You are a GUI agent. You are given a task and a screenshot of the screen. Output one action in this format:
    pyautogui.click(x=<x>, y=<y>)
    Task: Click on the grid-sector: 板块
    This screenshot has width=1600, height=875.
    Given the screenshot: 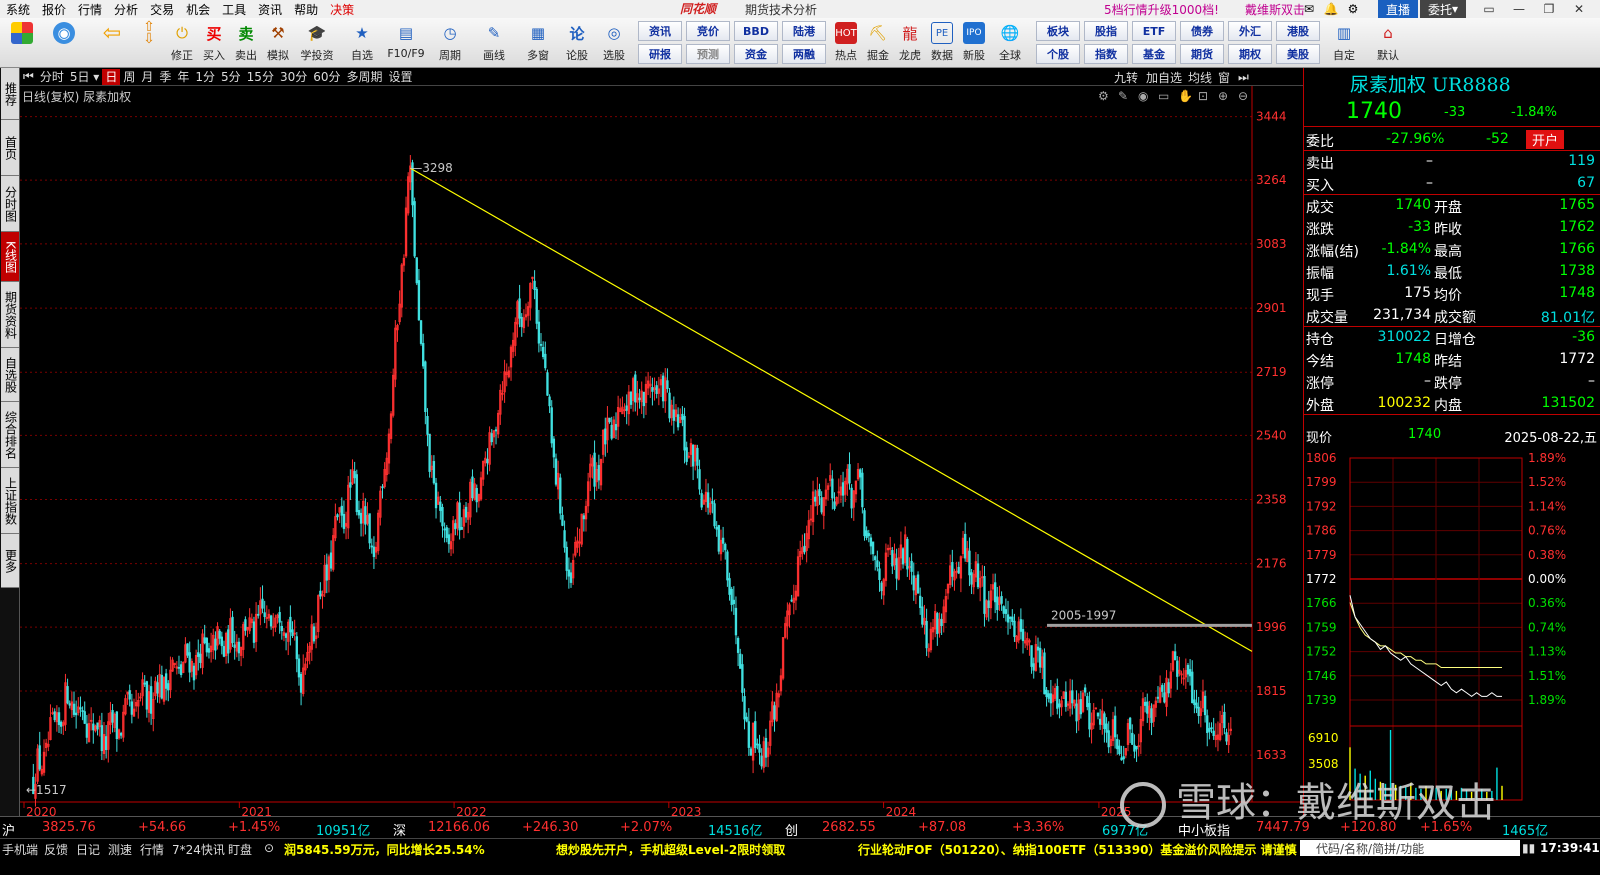 What is the action you would take?
    pyautogui.click(x=1058, y=31)
    